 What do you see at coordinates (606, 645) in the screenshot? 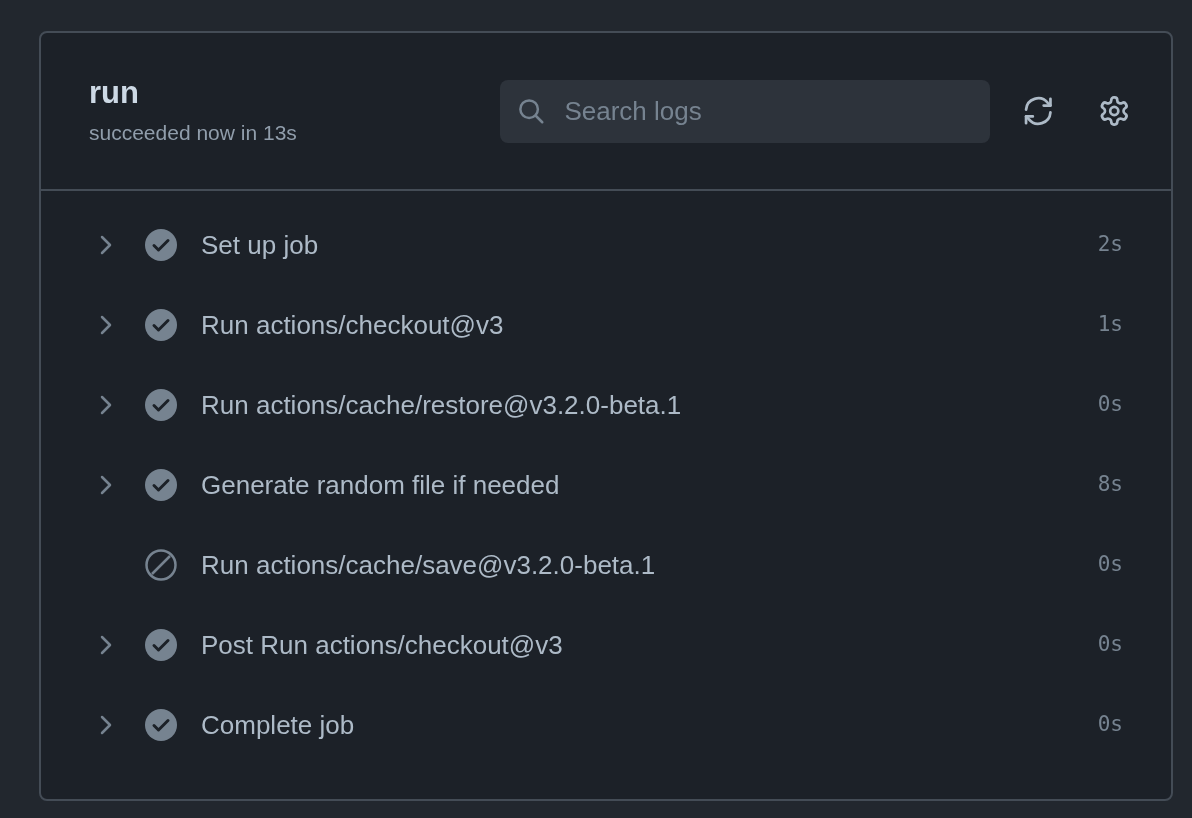
I see `step-row: Post Run actions/checkout@v3 0s` at bounding box center [606, 645].